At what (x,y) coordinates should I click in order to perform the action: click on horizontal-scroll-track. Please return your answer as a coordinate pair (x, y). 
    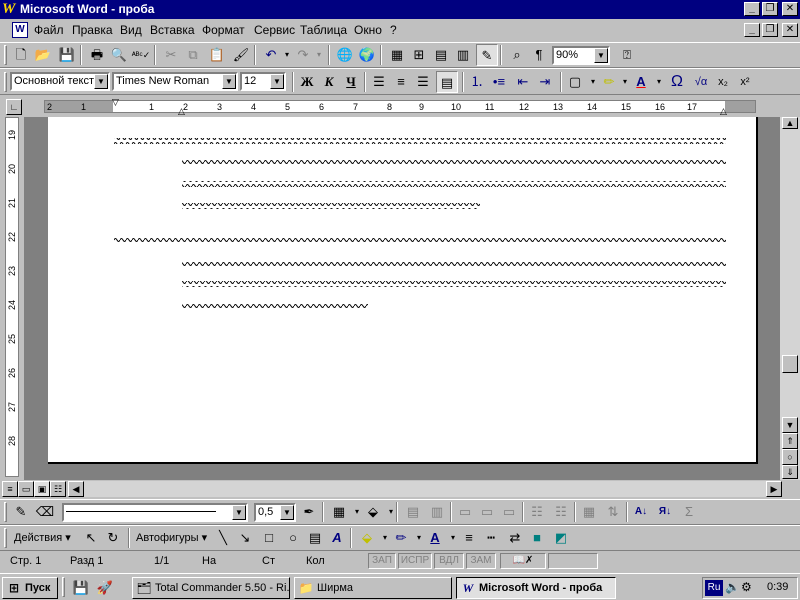
    Looking at the image, I should click on (417, 489).